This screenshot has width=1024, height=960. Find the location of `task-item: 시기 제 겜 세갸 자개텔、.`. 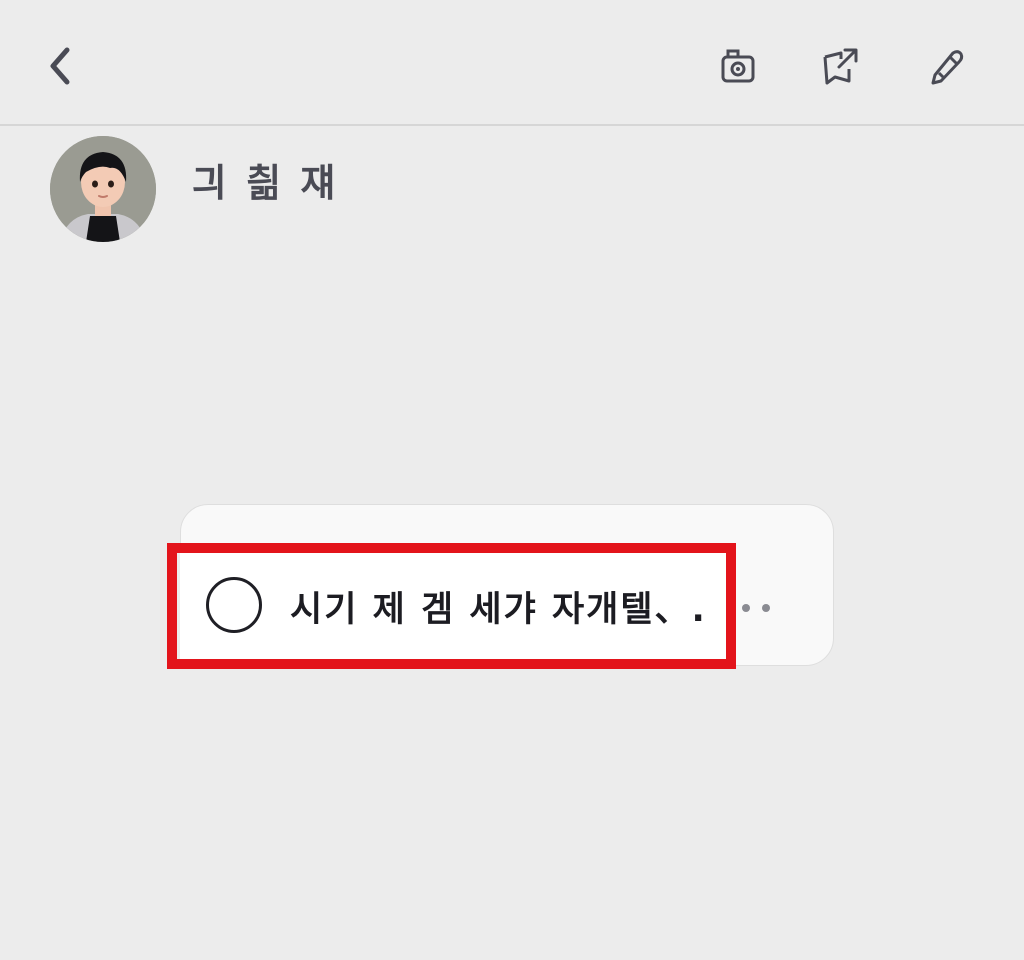

task-item: 시기 제 겜 세갸 자개텔、. is located at coordinates (453, 606).